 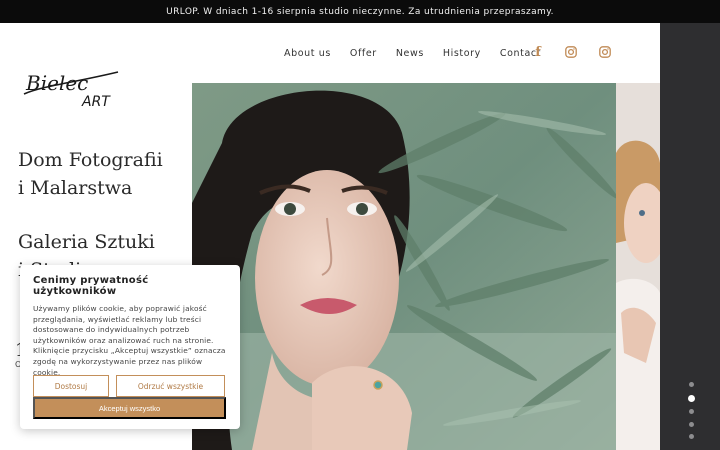 I want to click on nav-news: News, so click(x=410, y=53).